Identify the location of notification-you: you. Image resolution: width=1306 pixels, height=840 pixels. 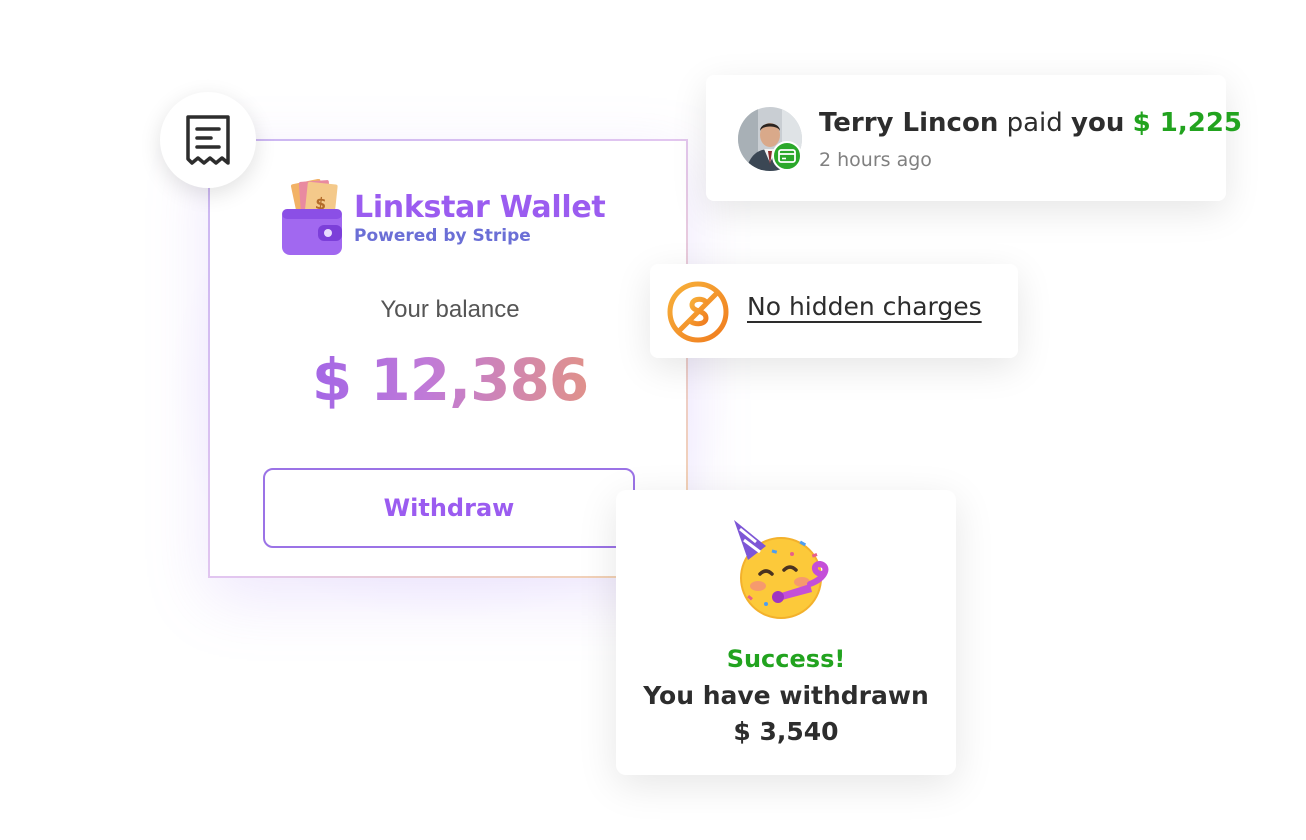
(1098, 123).